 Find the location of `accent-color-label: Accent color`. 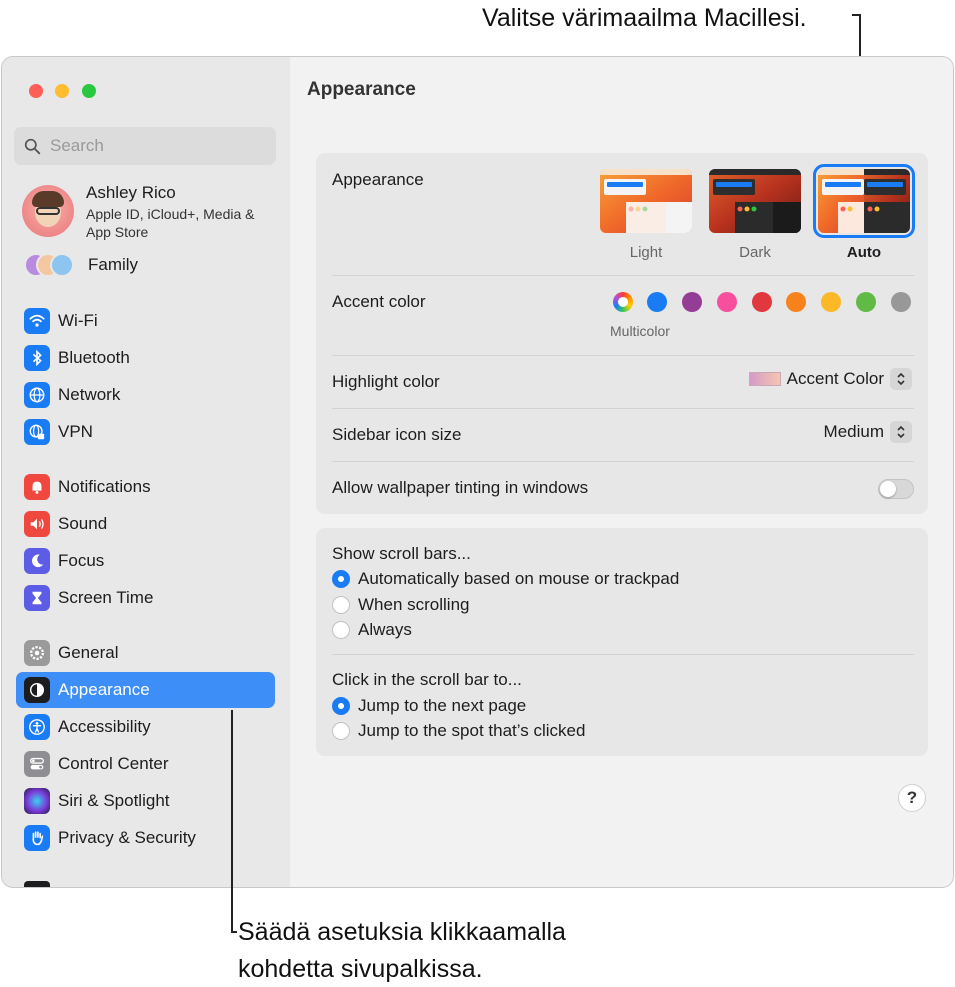

accent-color-label: Accent color is located at coordinates (379, 301).